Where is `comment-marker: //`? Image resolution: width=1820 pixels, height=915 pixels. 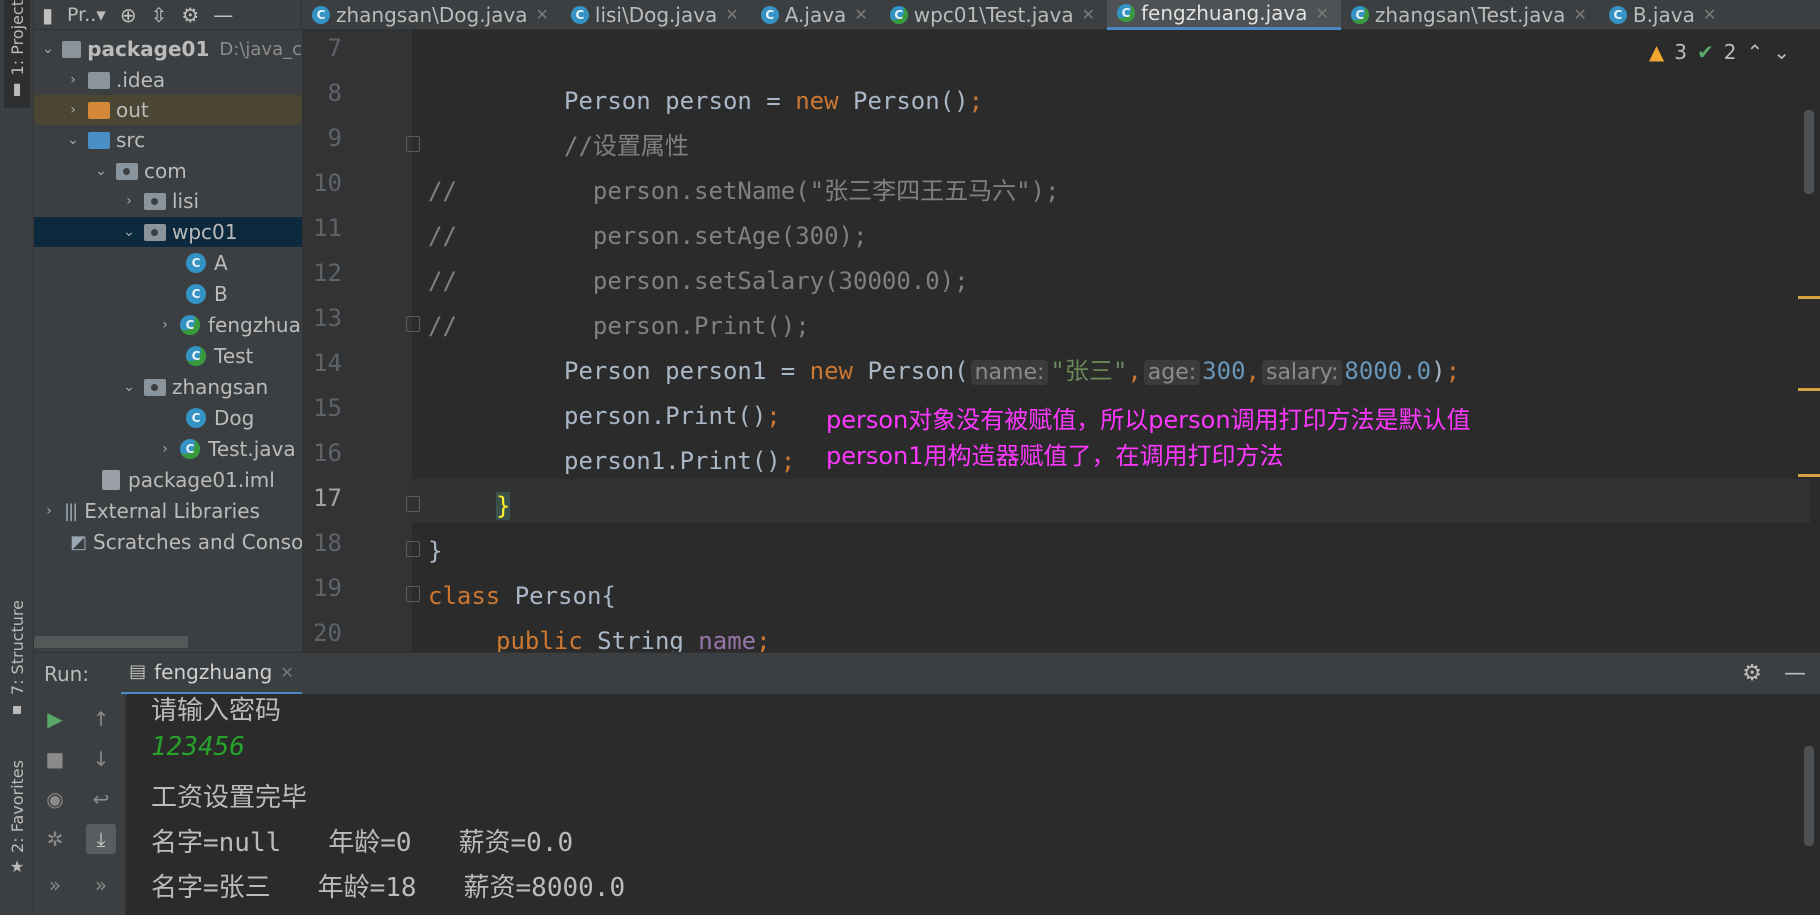
comment-marker: // is located at coordinates (442, 326).